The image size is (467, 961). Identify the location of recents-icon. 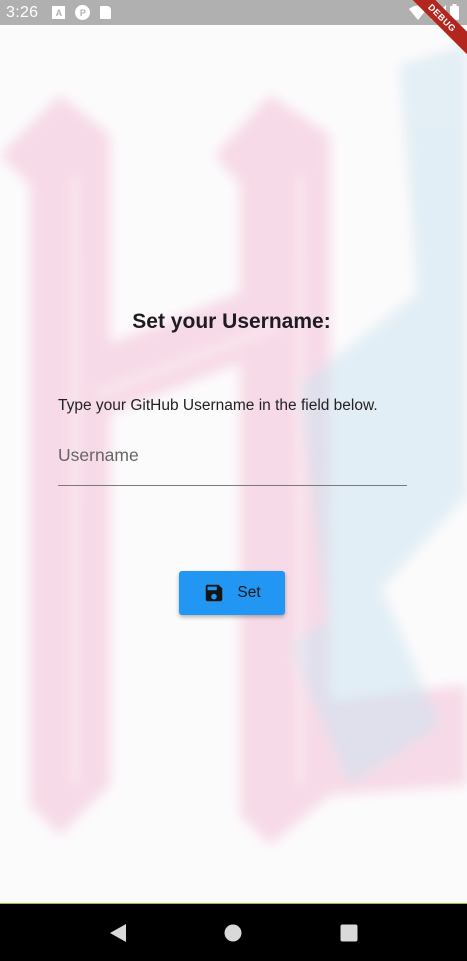
(349, 932).